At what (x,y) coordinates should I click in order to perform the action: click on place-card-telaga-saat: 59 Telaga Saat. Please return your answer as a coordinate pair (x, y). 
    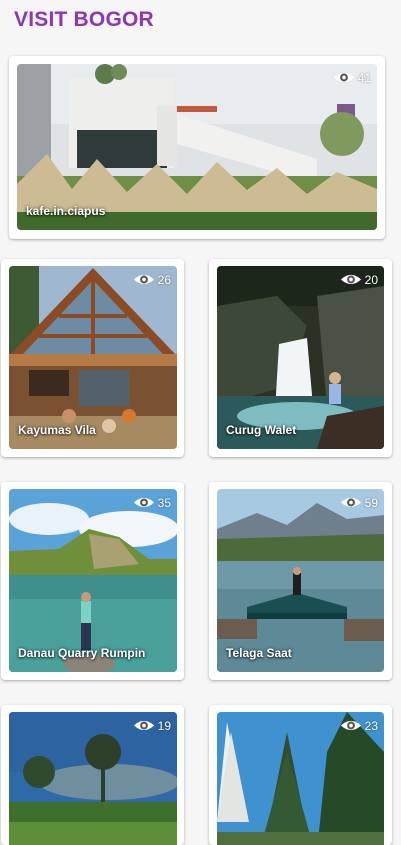
    Looking at the image, I should click on (300, 581).